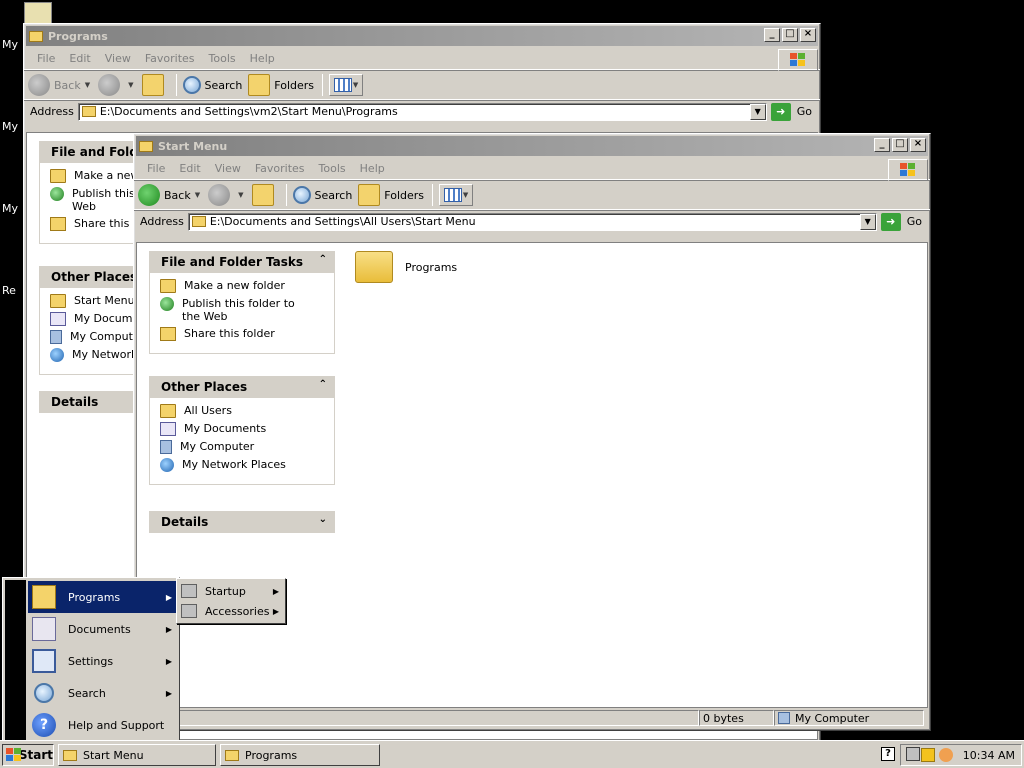  I want to click on folder-up-icon, so click(262, 195).